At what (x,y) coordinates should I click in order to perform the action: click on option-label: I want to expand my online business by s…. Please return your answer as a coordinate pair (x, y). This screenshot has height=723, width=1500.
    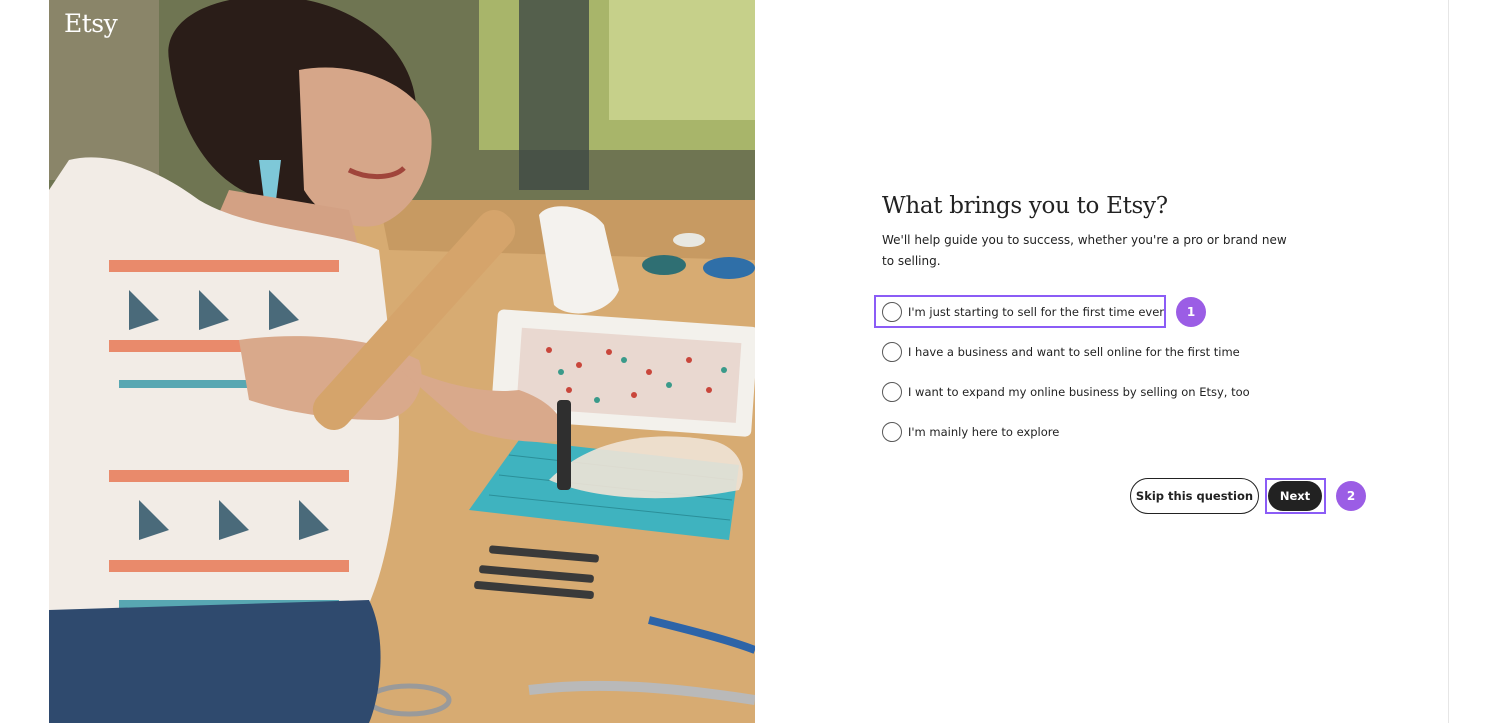
    Looking at the image, I should click on (1079, 392).